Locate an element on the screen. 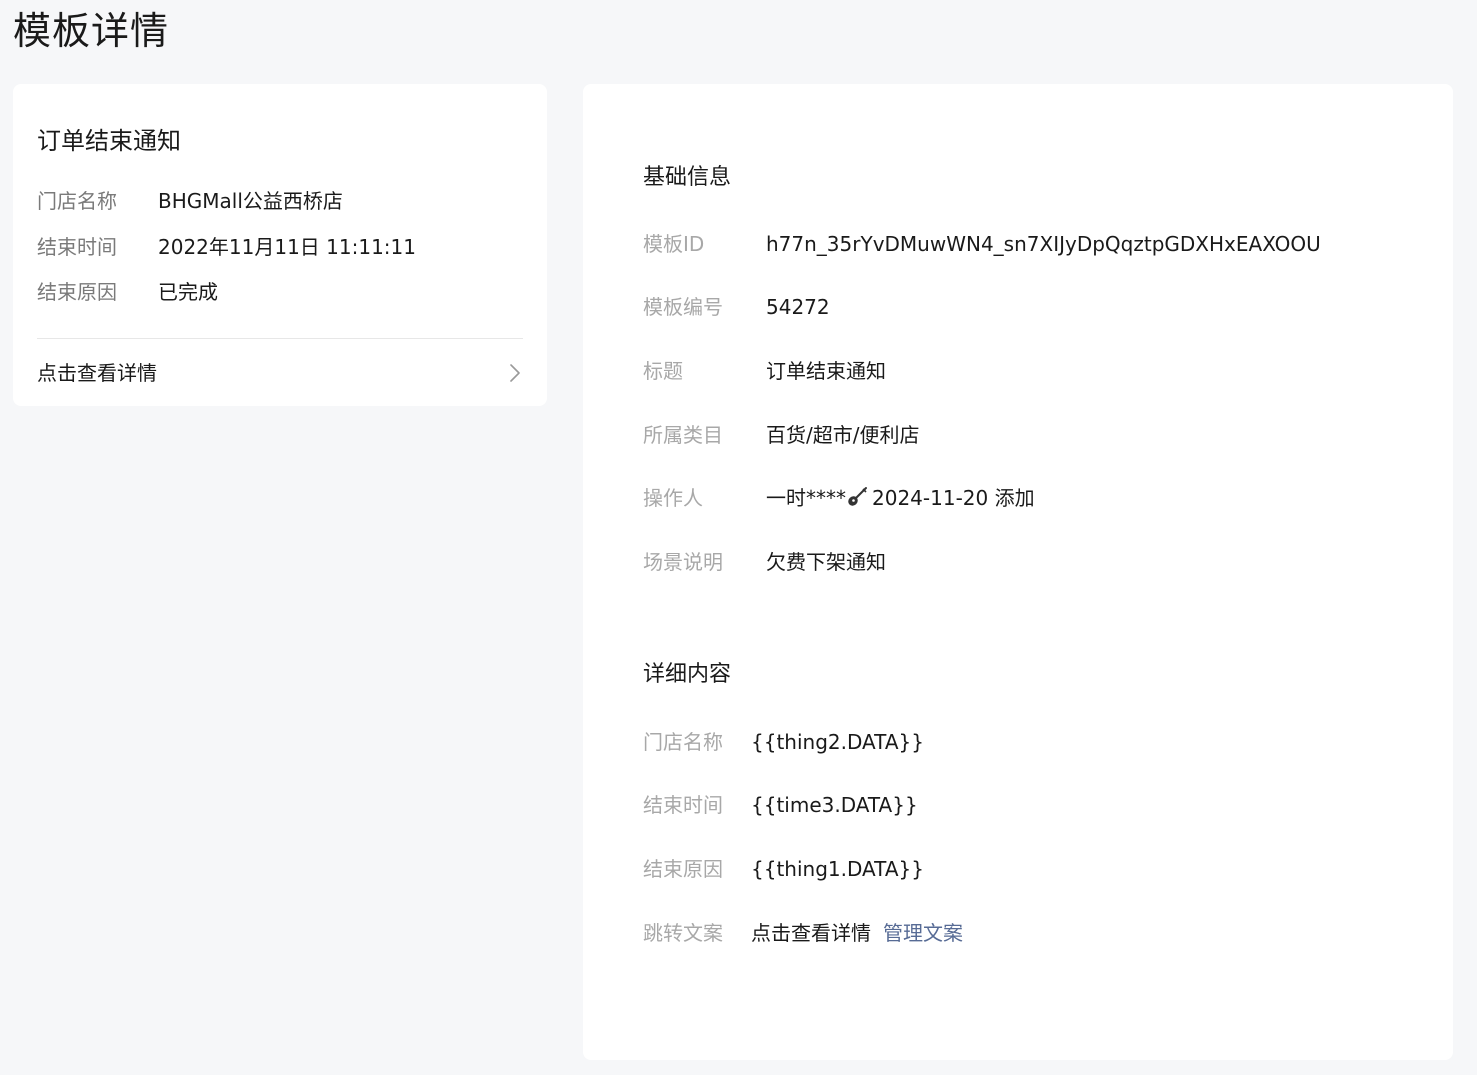 This screenshot has width=1477, height=1075. template-no-value: 54272 is located at coordinates (798, 307).